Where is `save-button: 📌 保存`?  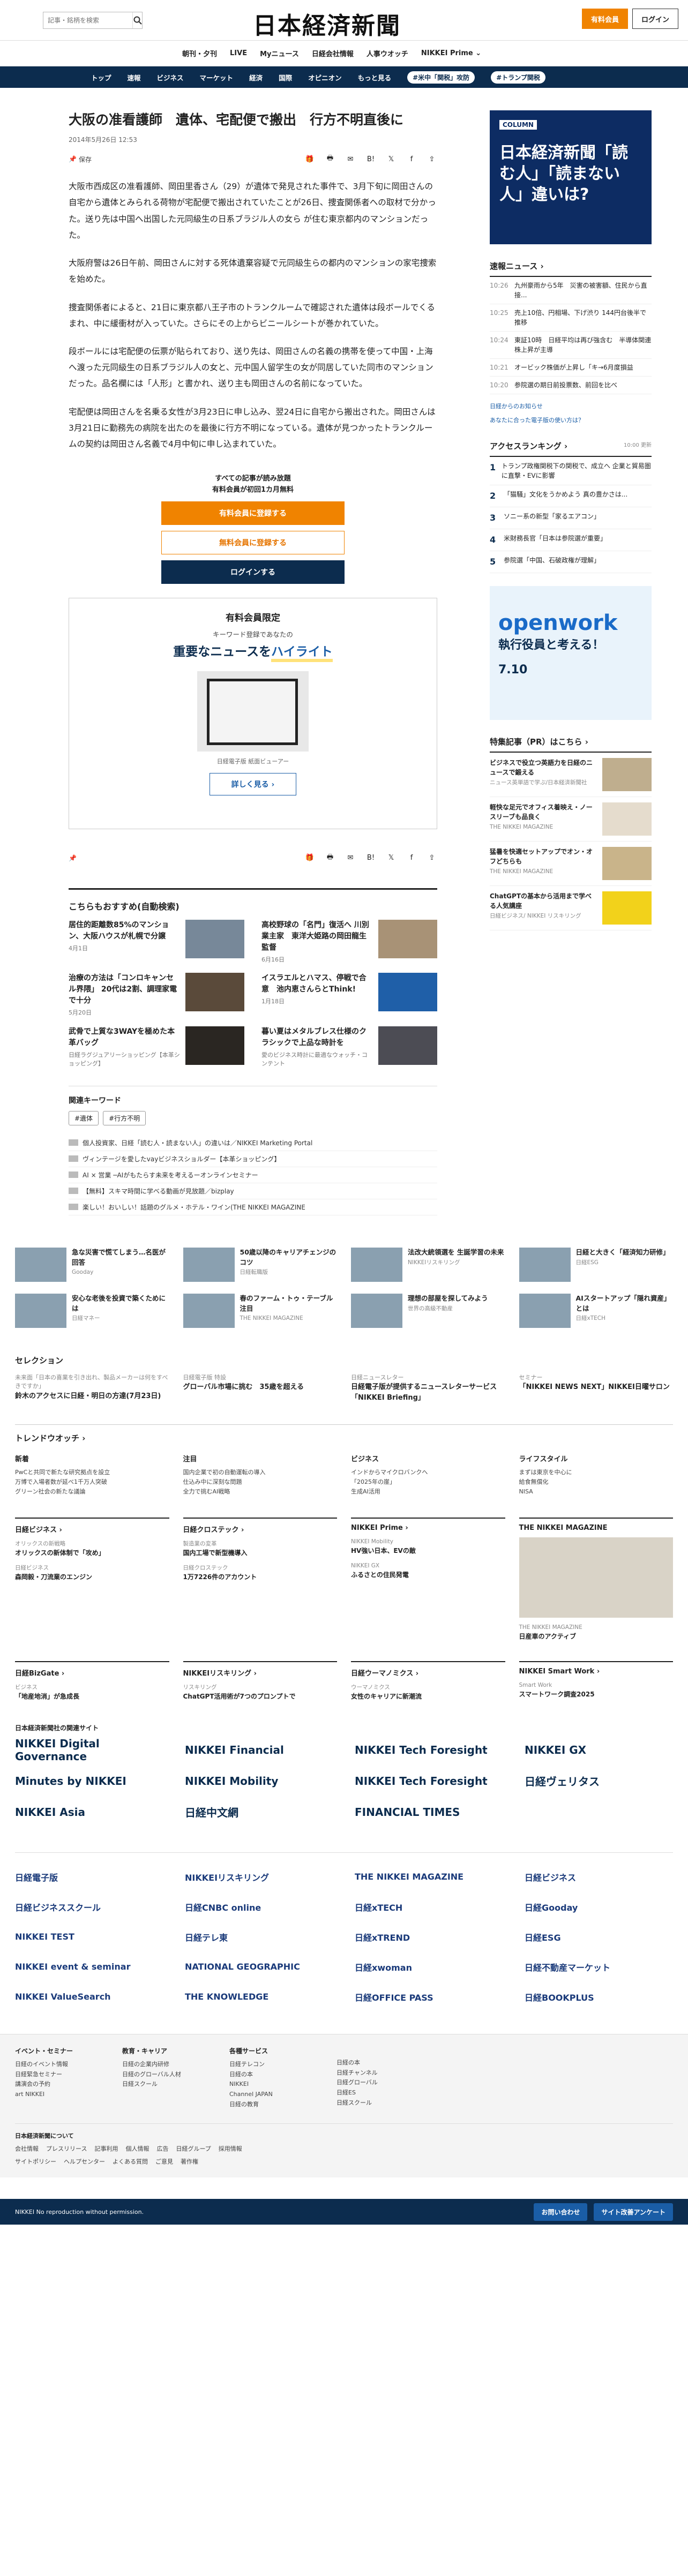
save-button: 📌 保存 is located at coordinates (80, 159).